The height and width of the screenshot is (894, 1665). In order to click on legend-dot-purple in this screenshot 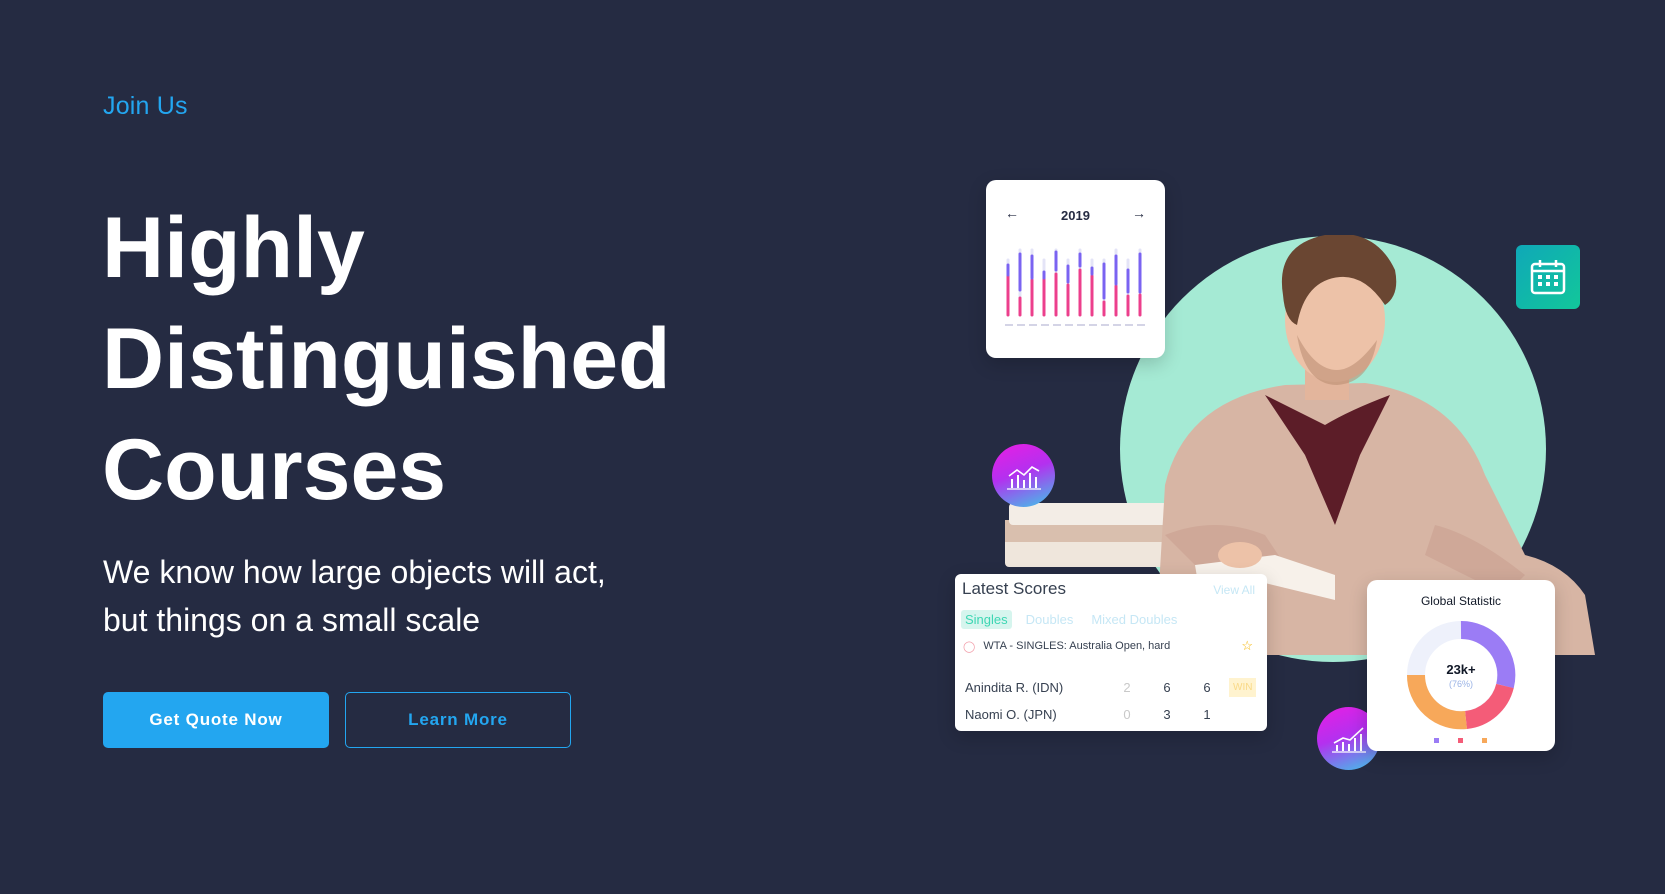, I will do `click(1436, 740)`.